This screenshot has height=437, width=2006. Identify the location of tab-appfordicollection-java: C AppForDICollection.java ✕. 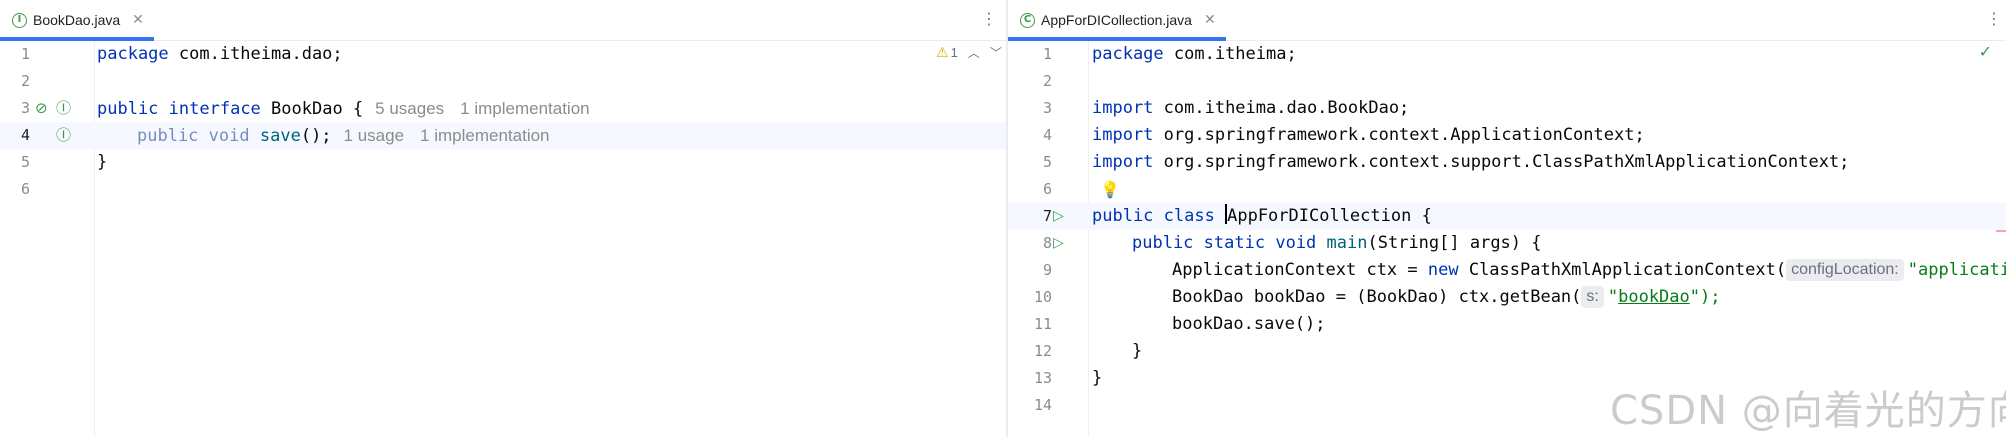
(1117, 20).